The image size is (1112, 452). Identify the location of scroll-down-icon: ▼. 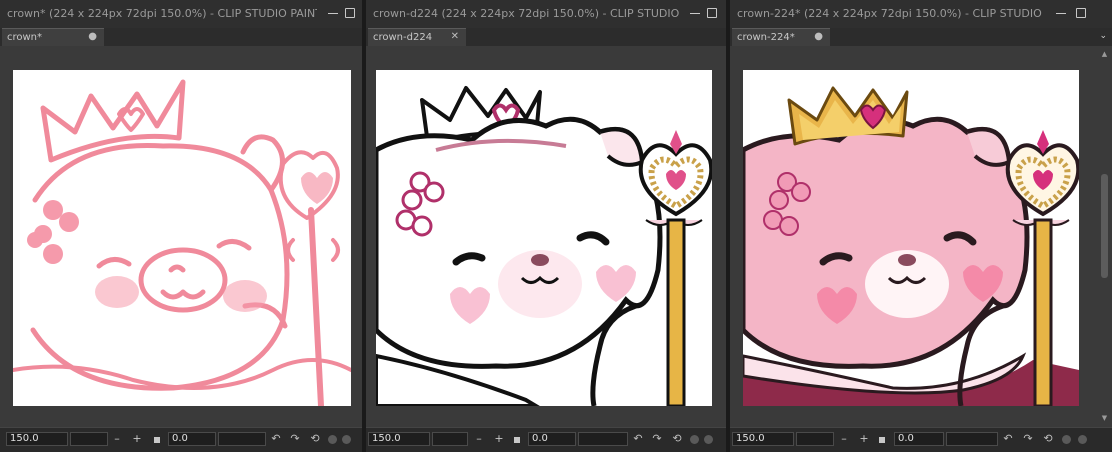
(1104, 419).